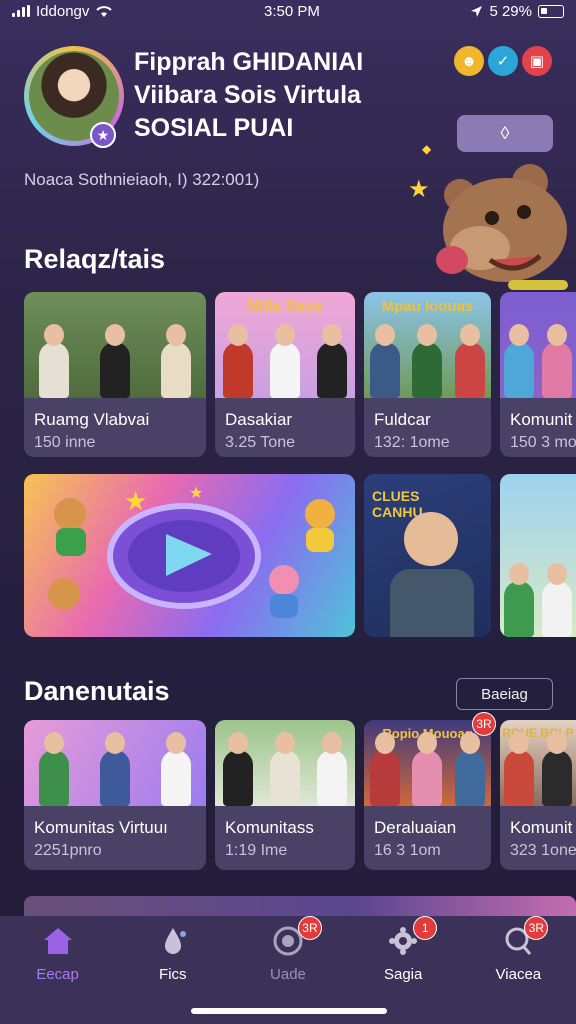 Image resolution: width=576 pixels, height=1024 pixels. What do you see at coordinates (510, 11) in the screenshot?
I see `battery-percent: 5 29%` at bounding box center [510, 11].